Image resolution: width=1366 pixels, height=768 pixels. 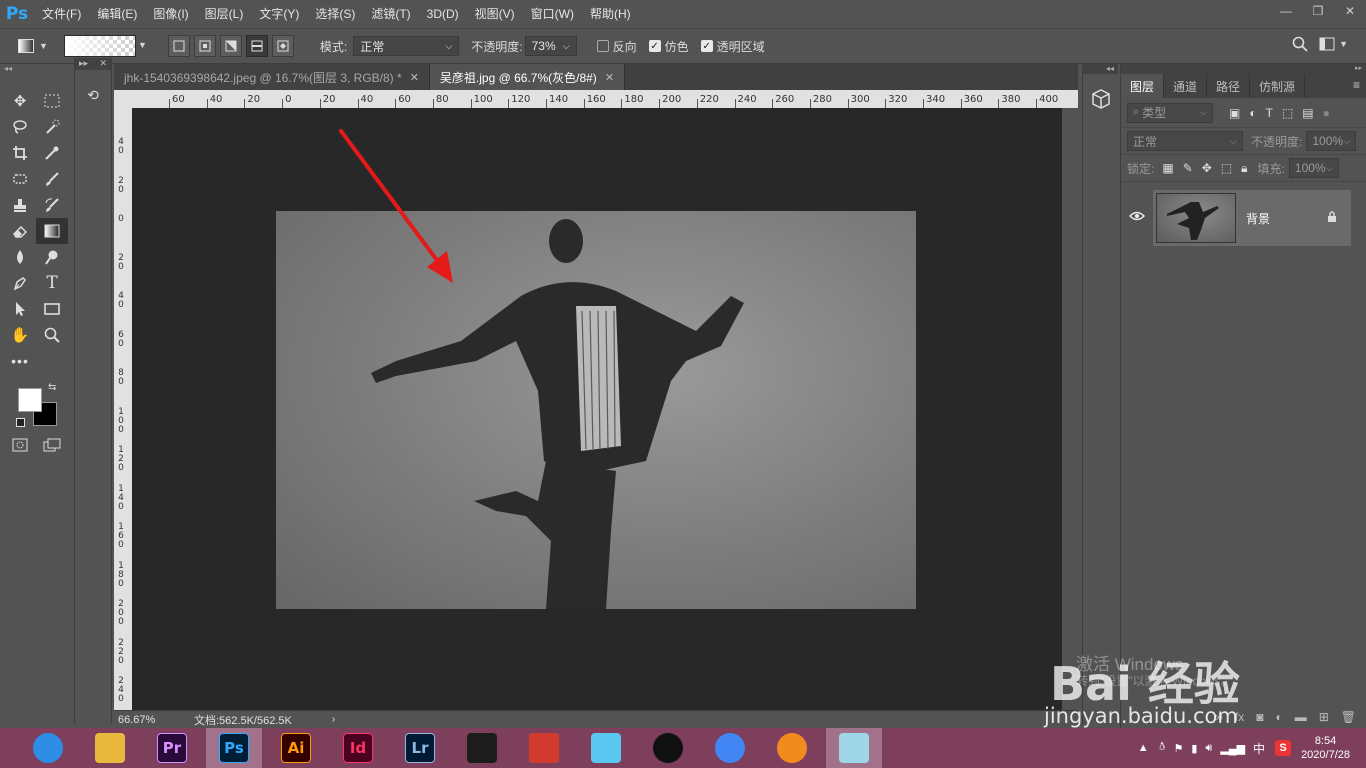 What do you see at coordinates (1162, 748) in the screenshot?
I see `qq-tray-icon: 🐧︎` at bounding box center [1162, 748].